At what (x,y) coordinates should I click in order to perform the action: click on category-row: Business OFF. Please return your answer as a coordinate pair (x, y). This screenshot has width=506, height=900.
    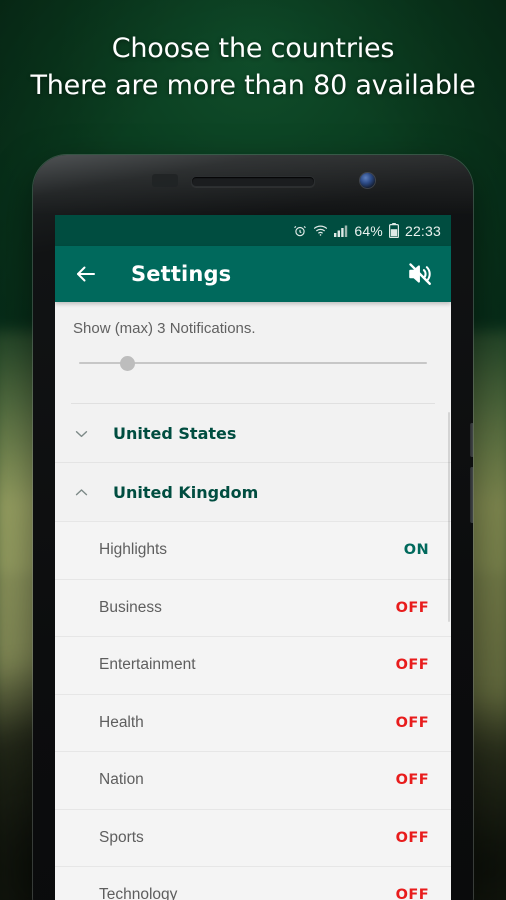
    Looking at the image, I should click on (253, 608).